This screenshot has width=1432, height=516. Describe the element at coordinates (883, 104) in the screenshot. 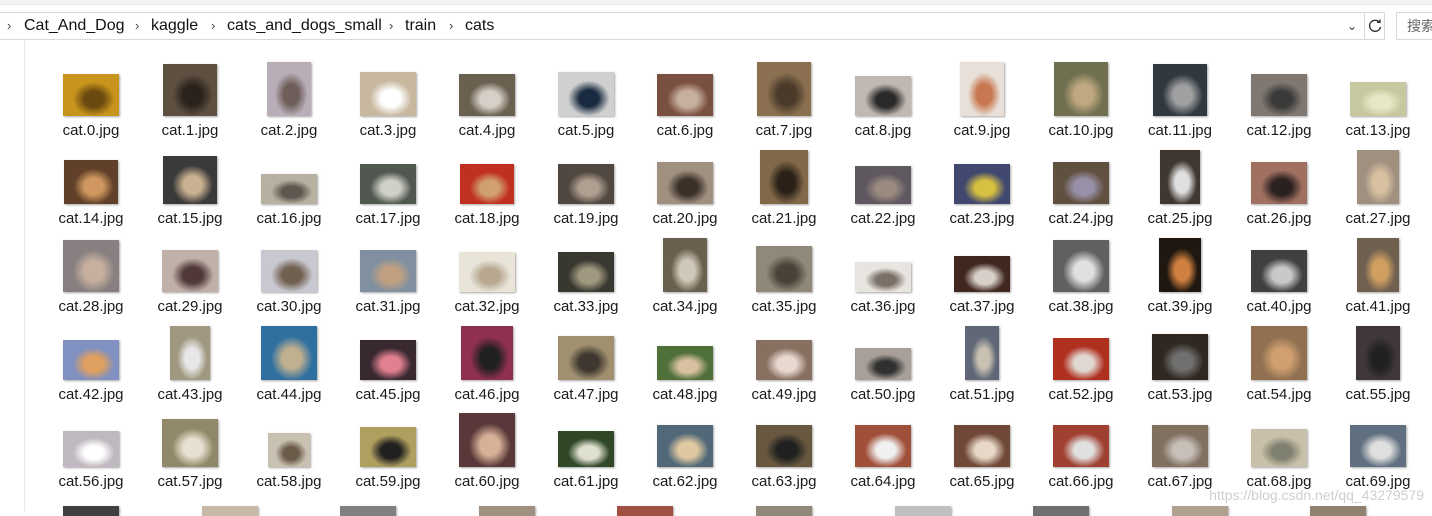

I see `file-item: cat.8.jpg` at that location.